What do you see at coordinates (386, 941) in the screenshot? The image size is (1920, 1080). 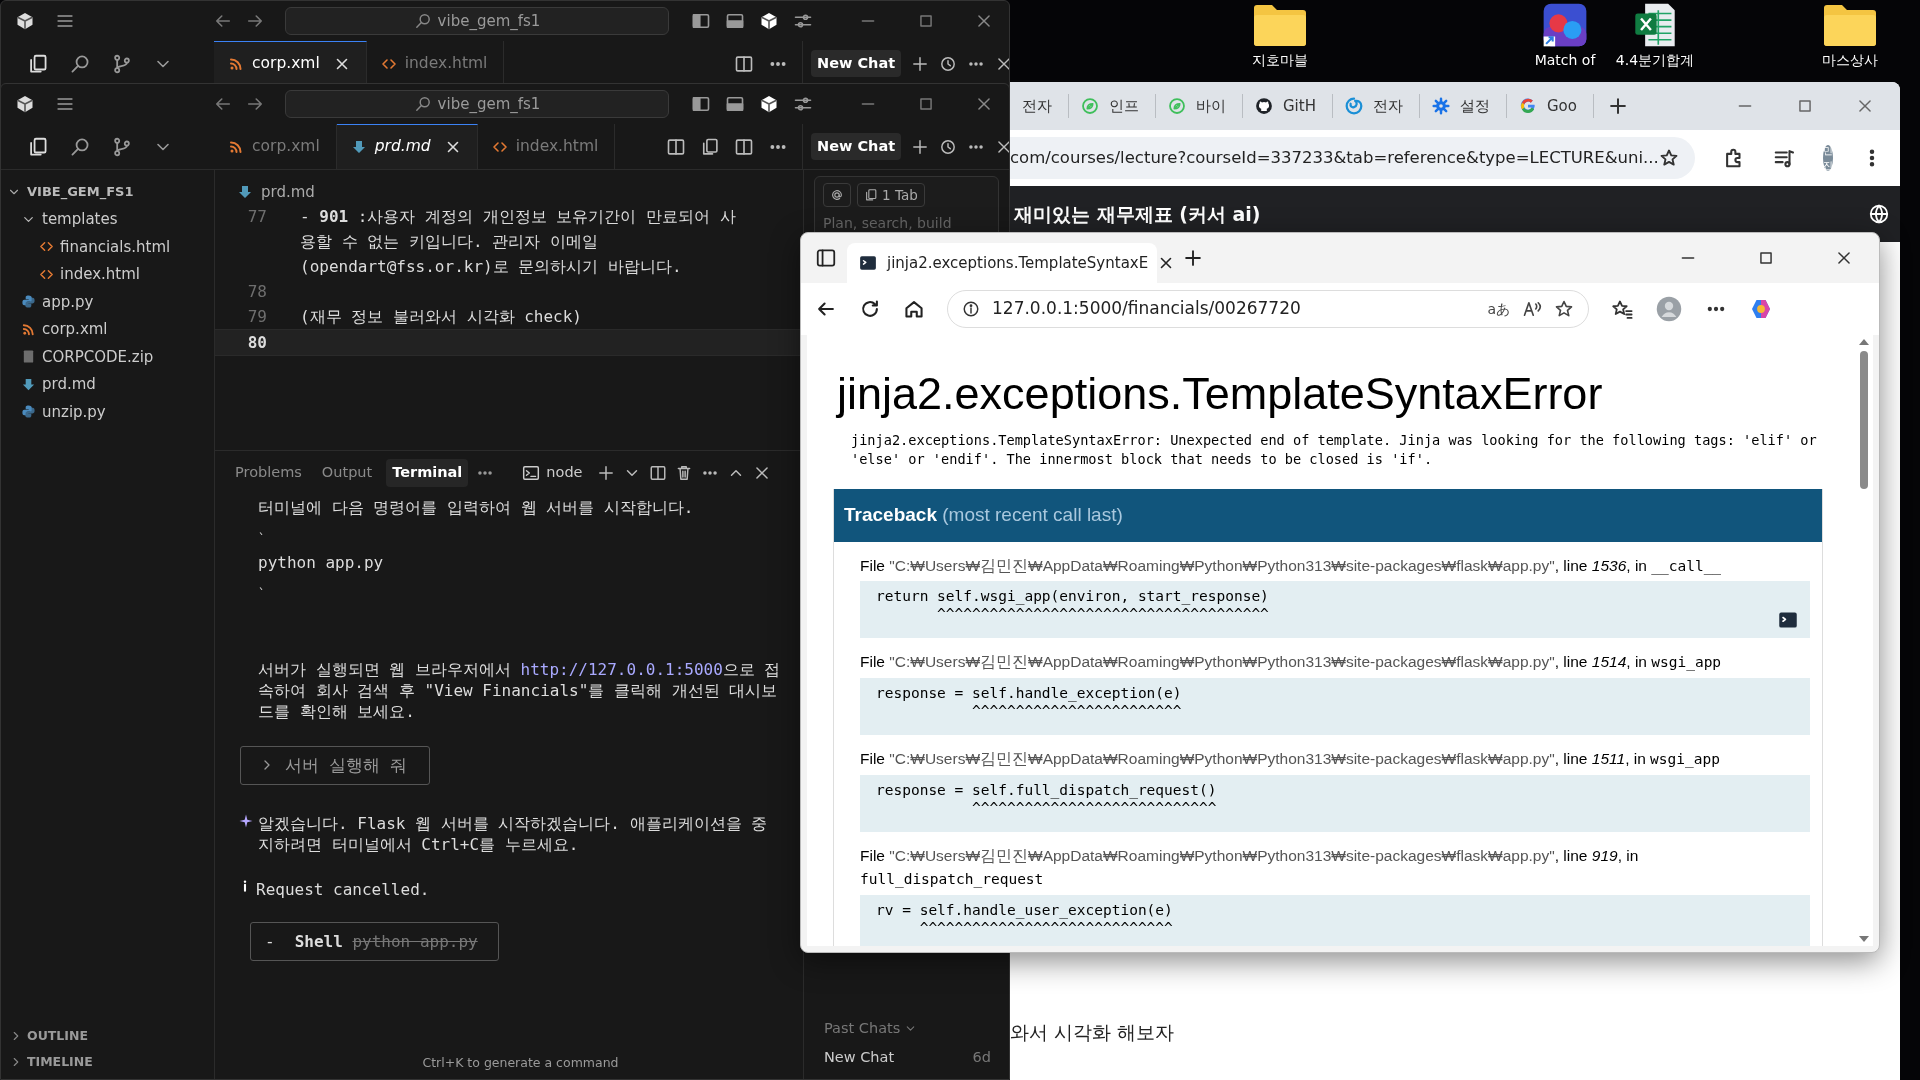 I see `shell-command: Shell python app.py` at bounding box center [386, 941].